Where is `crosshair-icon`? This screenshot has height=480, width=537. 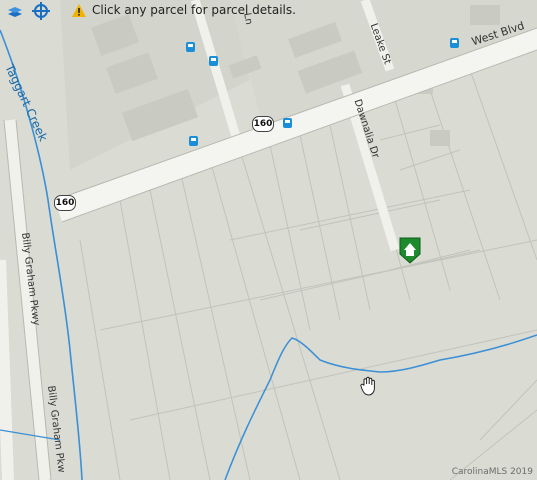
crosshair-icon is located at coordinates (41, 11).